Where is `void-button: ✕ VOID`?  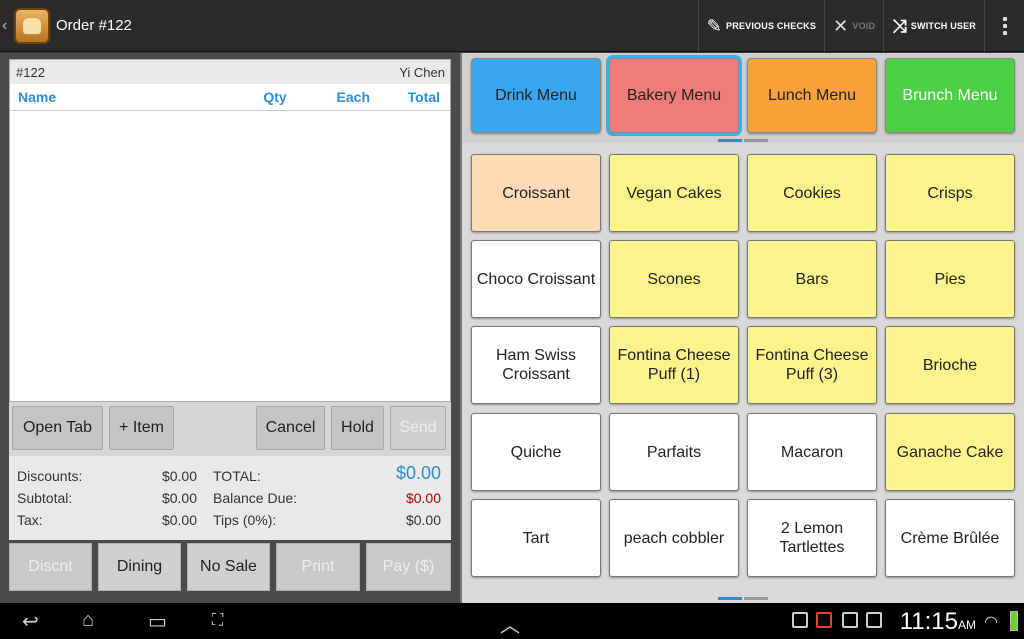 void-button: ✕ VOID is located at coordinates (853, 26).